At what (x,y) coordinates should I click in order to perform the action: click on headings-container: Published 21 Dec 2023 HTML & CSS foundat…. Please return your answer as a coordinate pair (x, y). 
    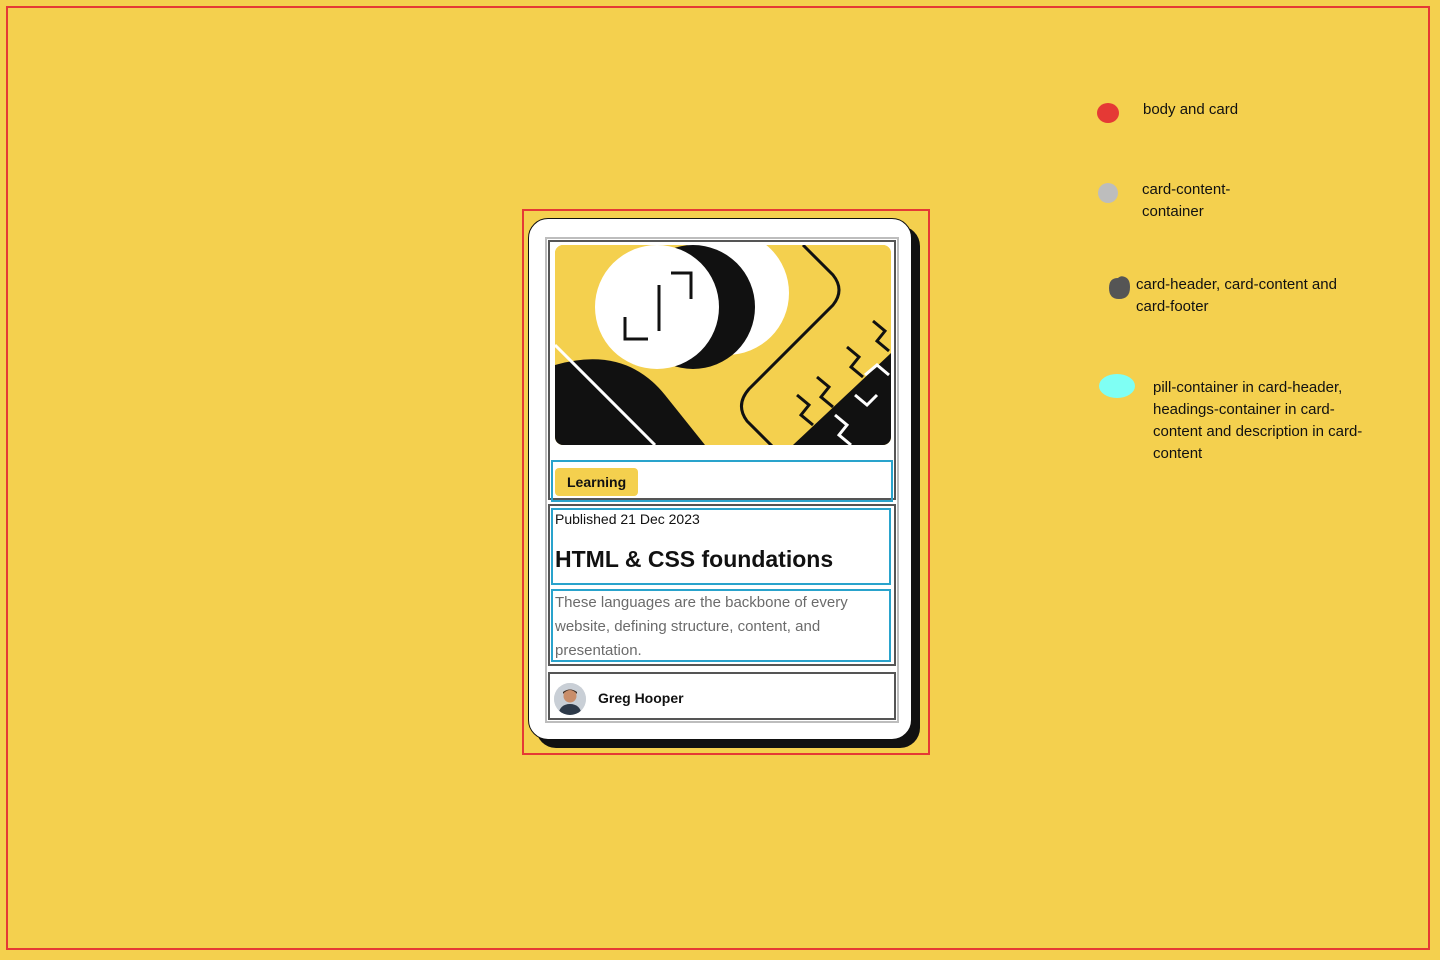
    Looking at the image, I should click on (721, 546).